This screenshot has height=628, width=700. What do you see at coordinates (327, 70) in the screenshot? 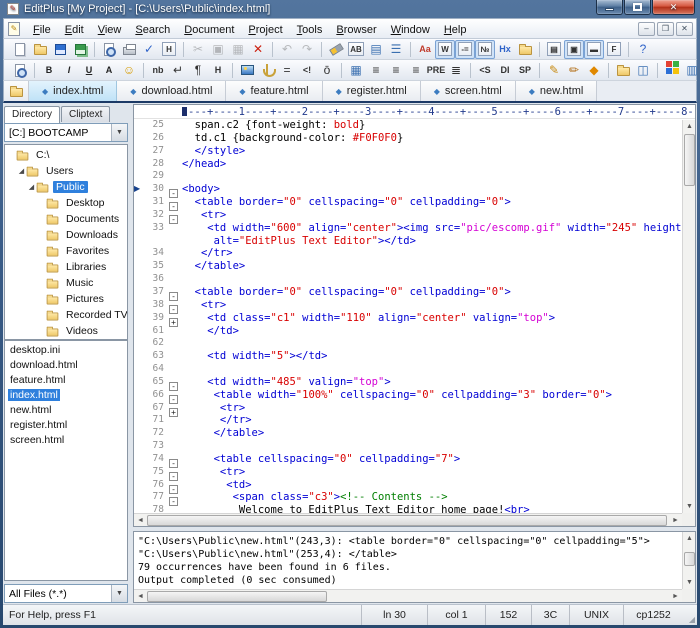
I see `char-entity-button: ō` at bounding box center [327, 70].